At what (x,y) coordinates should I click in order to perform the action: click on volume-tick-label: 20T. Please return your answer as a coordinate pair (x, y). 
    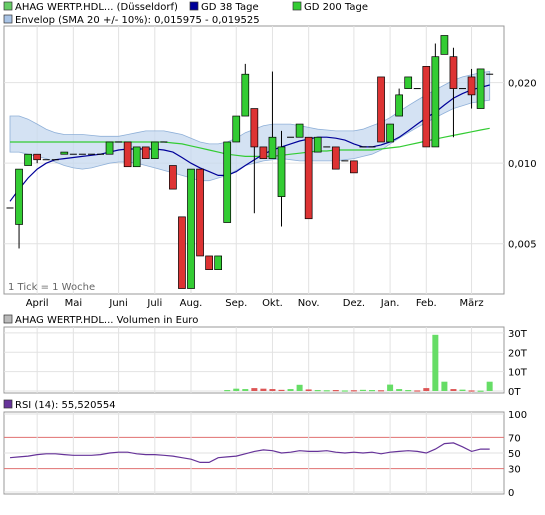
    Looking at the image, I should click on (518, 353).